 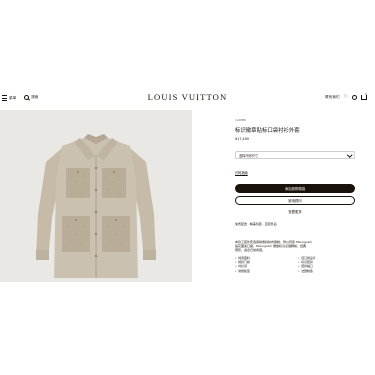 What do you see at coordinates (250, 250) in the screenshot?
I see `description-line: 廓形，适合日常叠搭。` at bounding box center [250, 250].